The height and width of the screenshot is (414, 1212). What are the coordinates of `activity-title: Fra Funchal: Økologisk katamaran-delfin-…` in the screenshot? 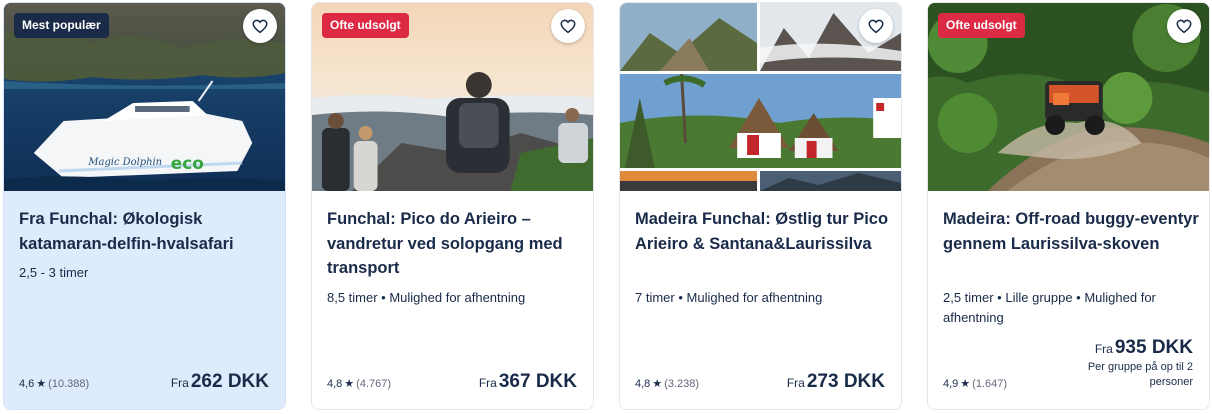 It's located at (148, 231).